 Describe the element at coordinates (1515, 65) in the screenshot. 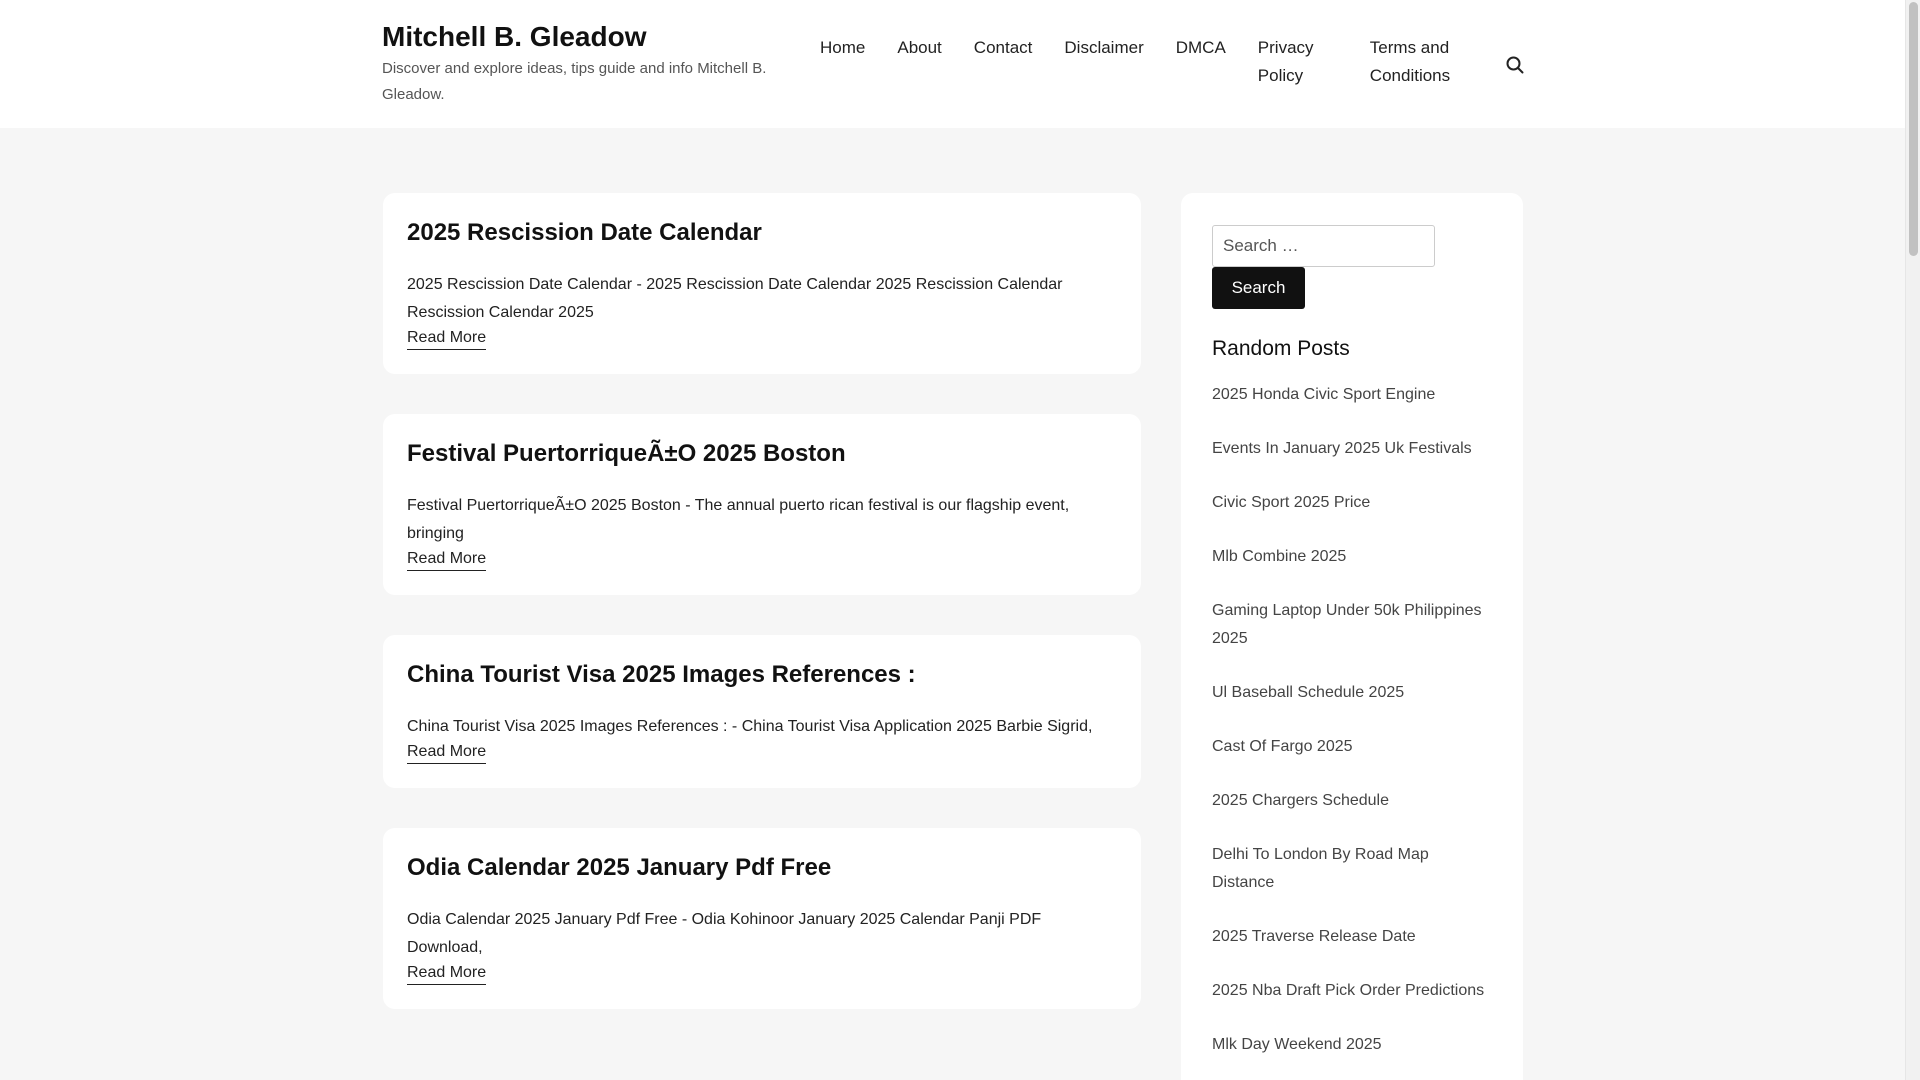

I see `search-icon` at that location.